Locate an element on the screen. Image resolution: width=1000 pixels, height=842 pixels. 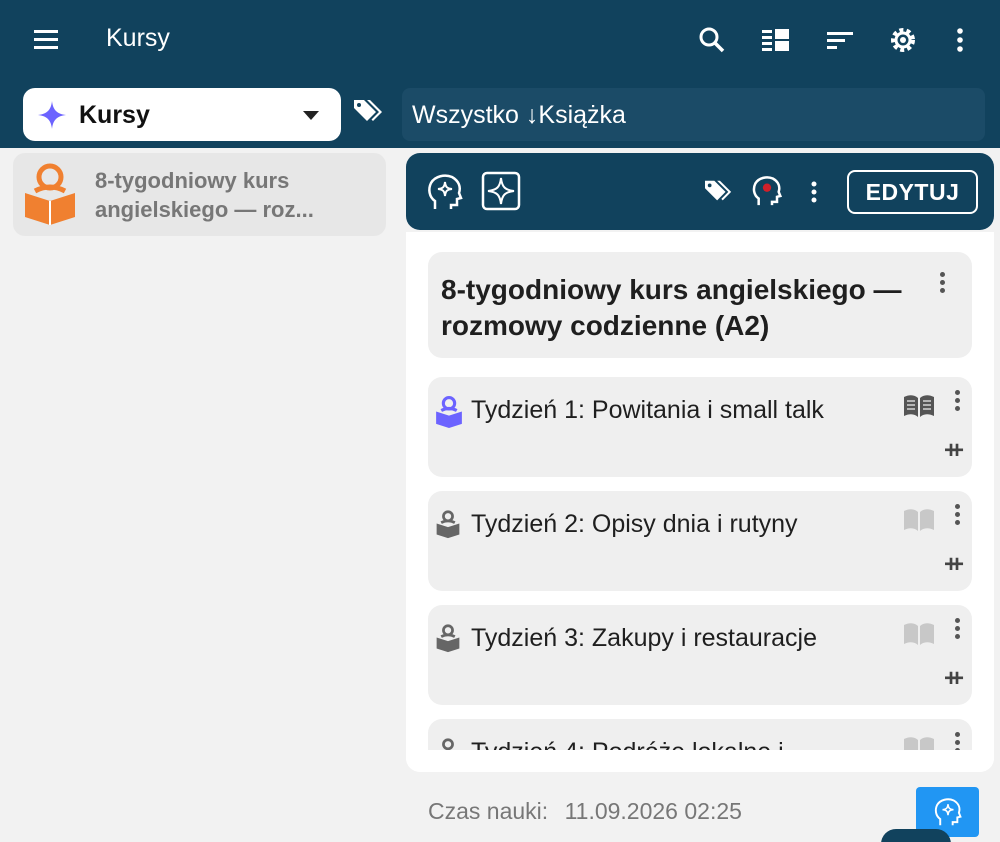
chevron-down-icon is located at coordinates (311, 115).